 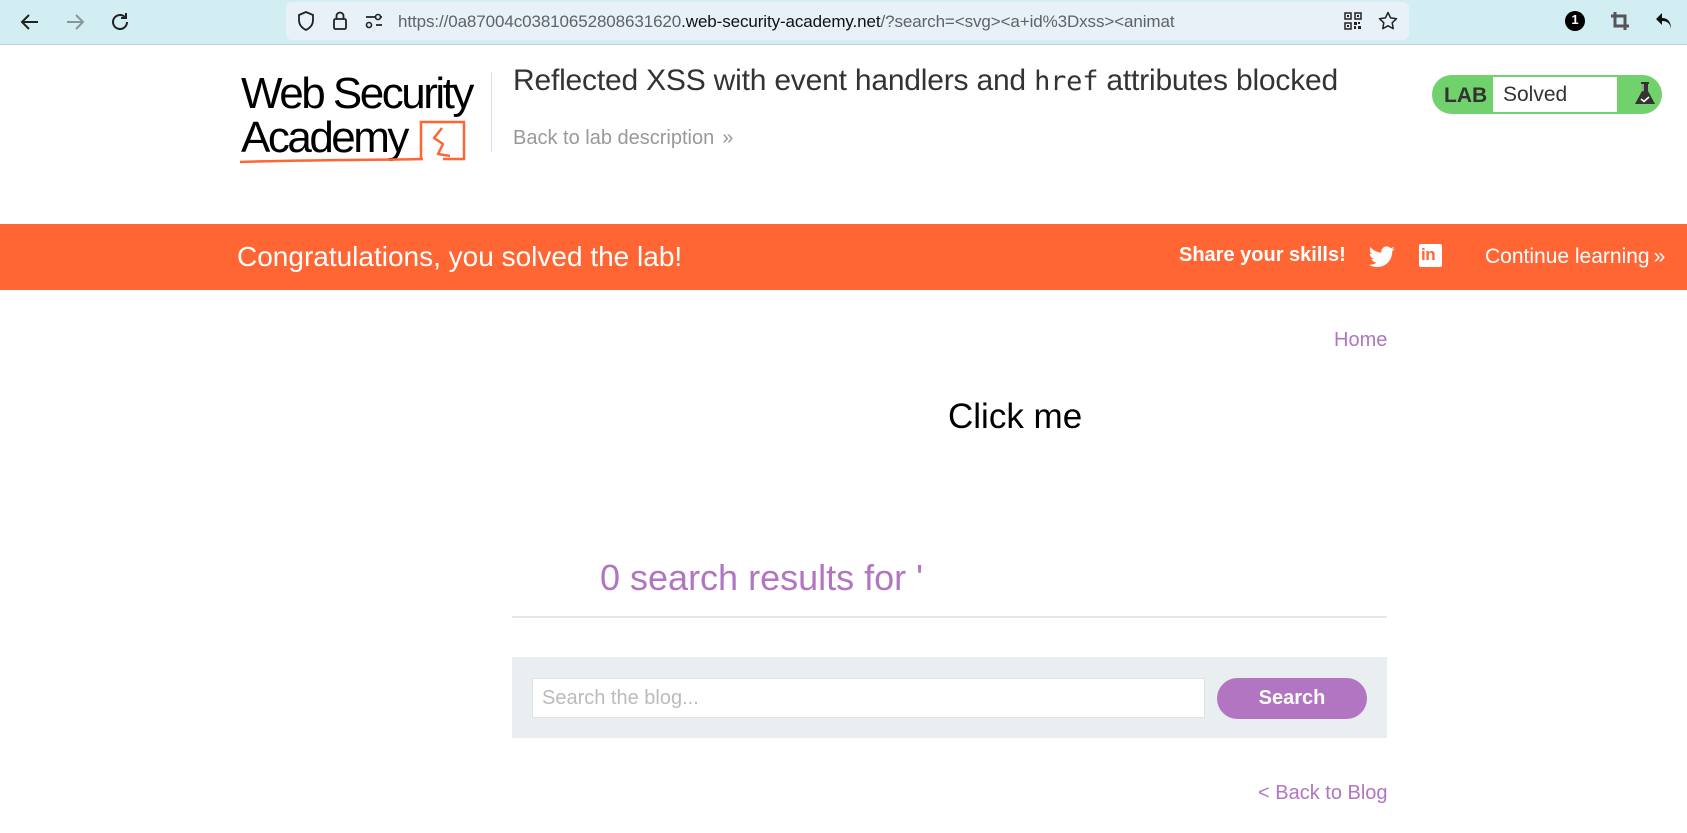 I want to click on lab-status-badge: LAB Solved, so click(x=1547, y=94).